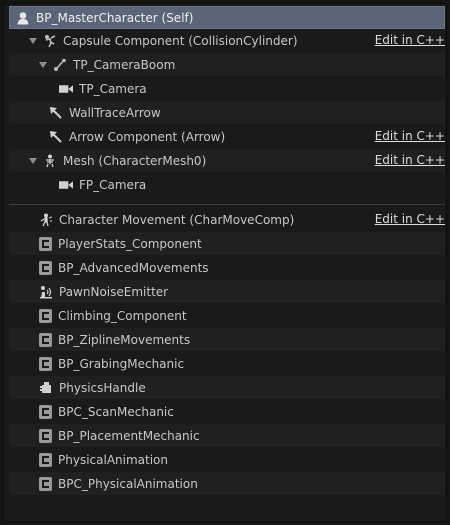 This screenshot has width=450, height=525. What do you see at coordinates (102, 387) in the screenshot?
I see `component-label: PhysicsHandle` at bounding box center [102, 387].